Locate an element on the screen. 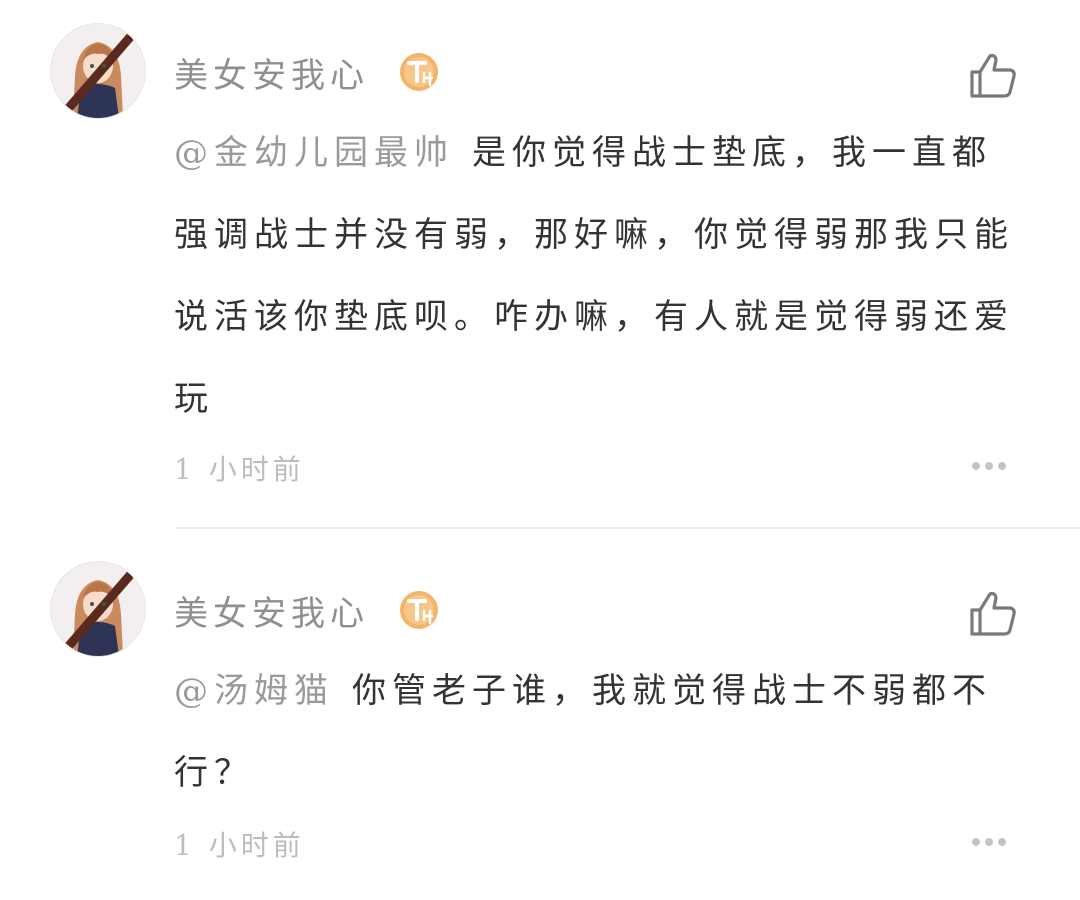 This screenshot has width=1080, height=900. mention-link: @金幼儿园最帅 is located at coordinates (314, 153).